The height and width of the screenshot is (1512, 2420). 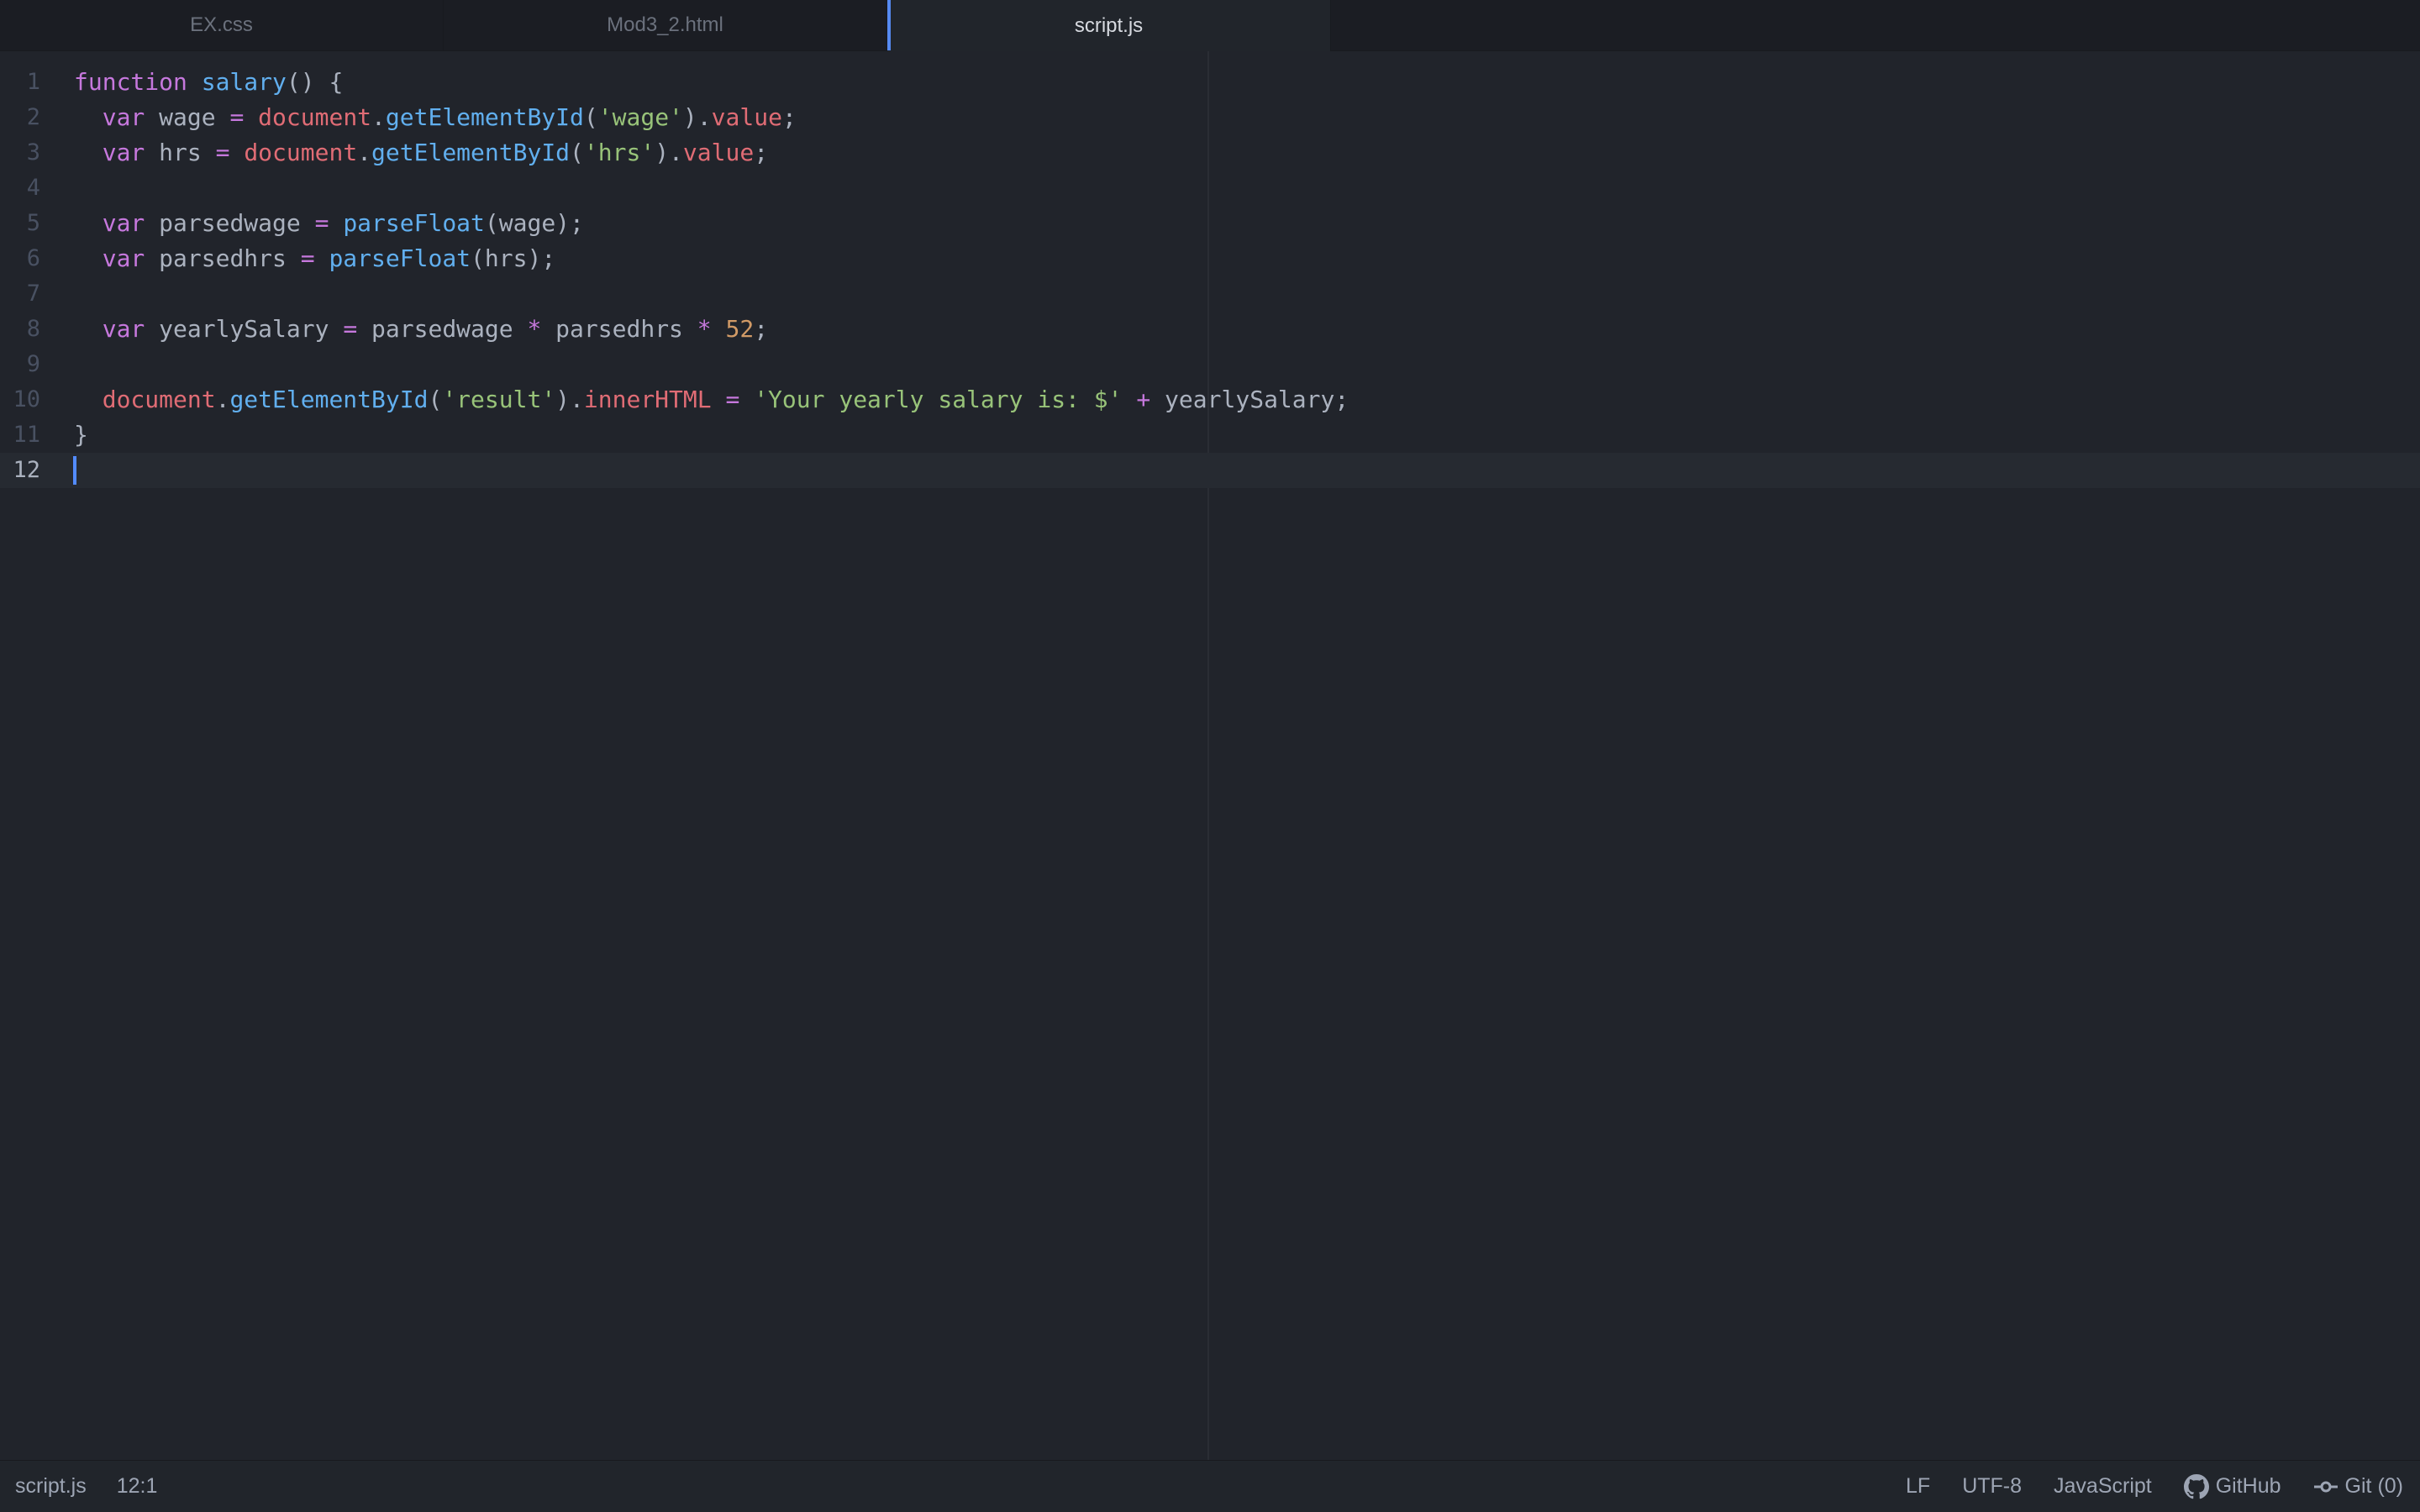 I want to click on code-line: 7, so click(x=1210, y=294).